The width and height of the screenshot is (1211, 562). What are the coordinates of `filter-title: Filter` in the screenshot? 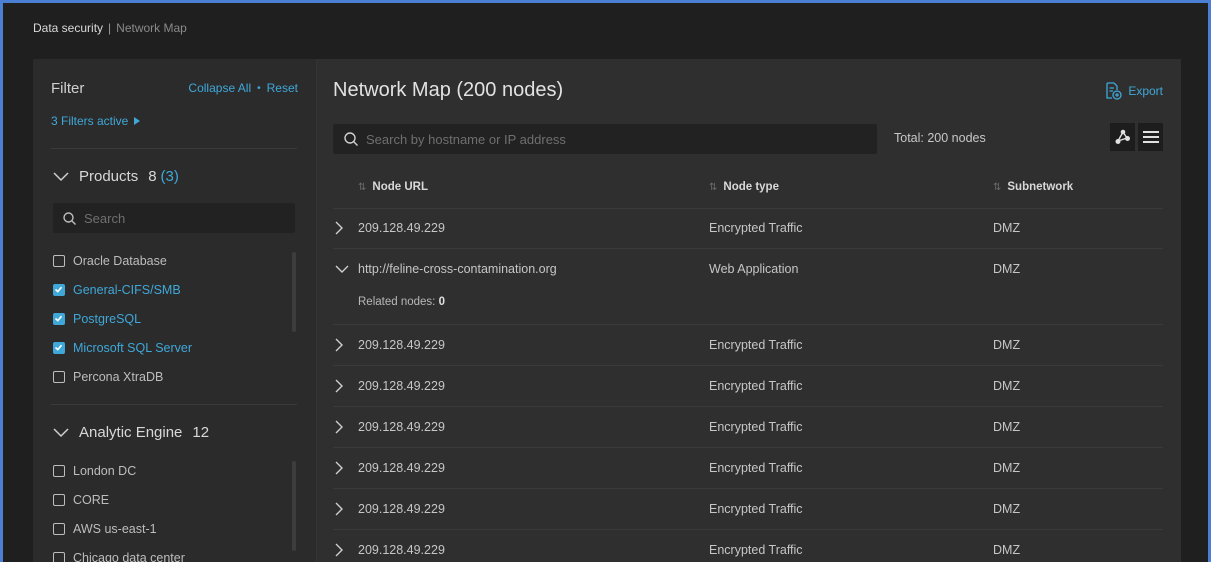 It's located at (68, 88).